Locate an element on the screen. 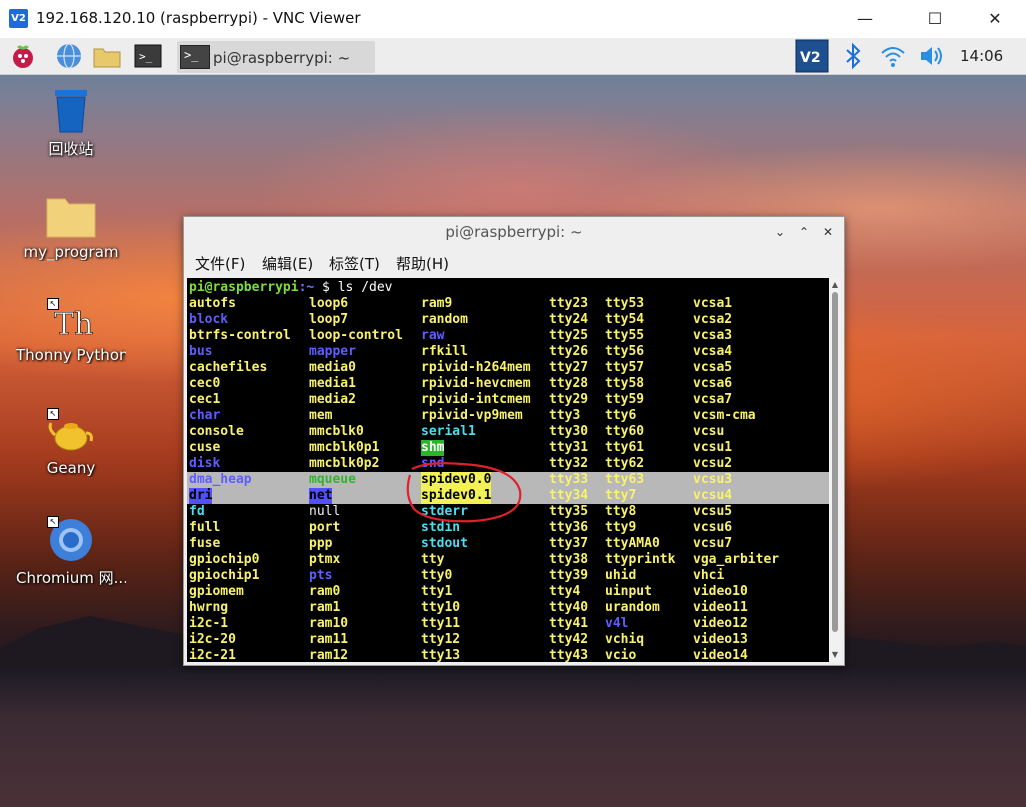  dev-entry: urandom is located at coordinates (632, 607).